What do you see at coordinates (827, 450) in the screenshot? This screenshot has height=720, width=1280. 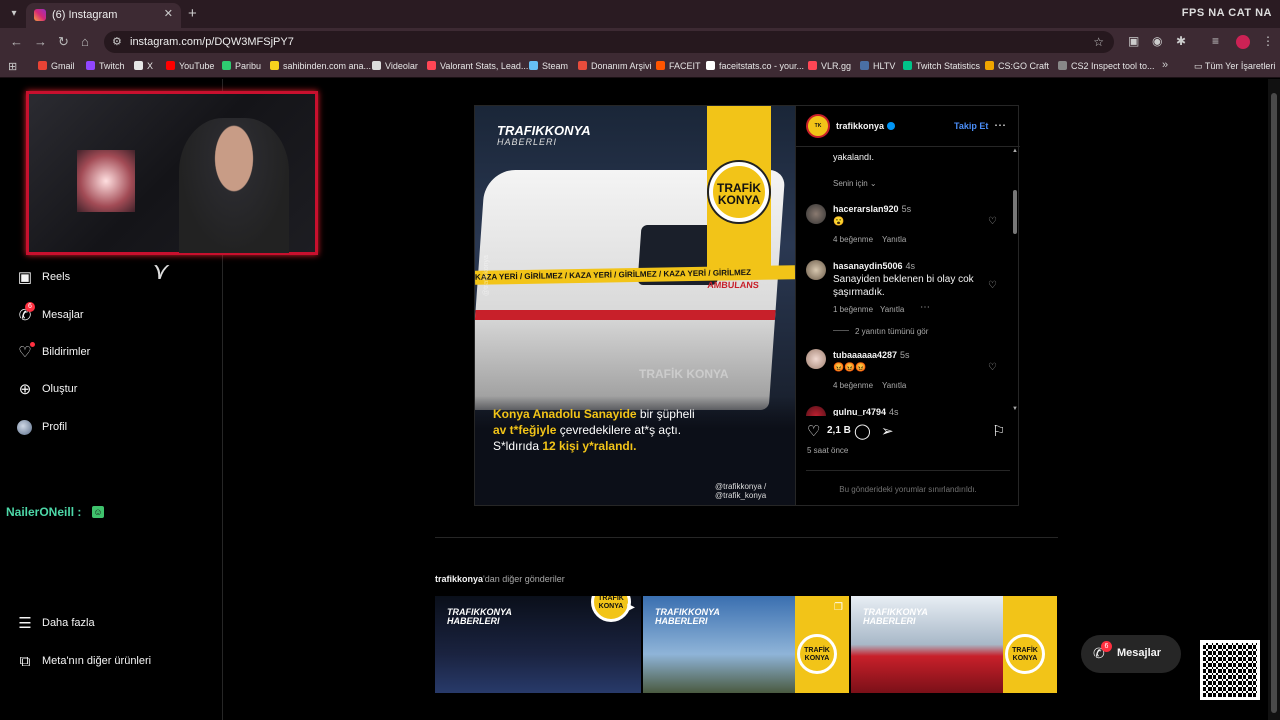 I see `post-time: 5 saat önce` at bounding box center [827, 450].